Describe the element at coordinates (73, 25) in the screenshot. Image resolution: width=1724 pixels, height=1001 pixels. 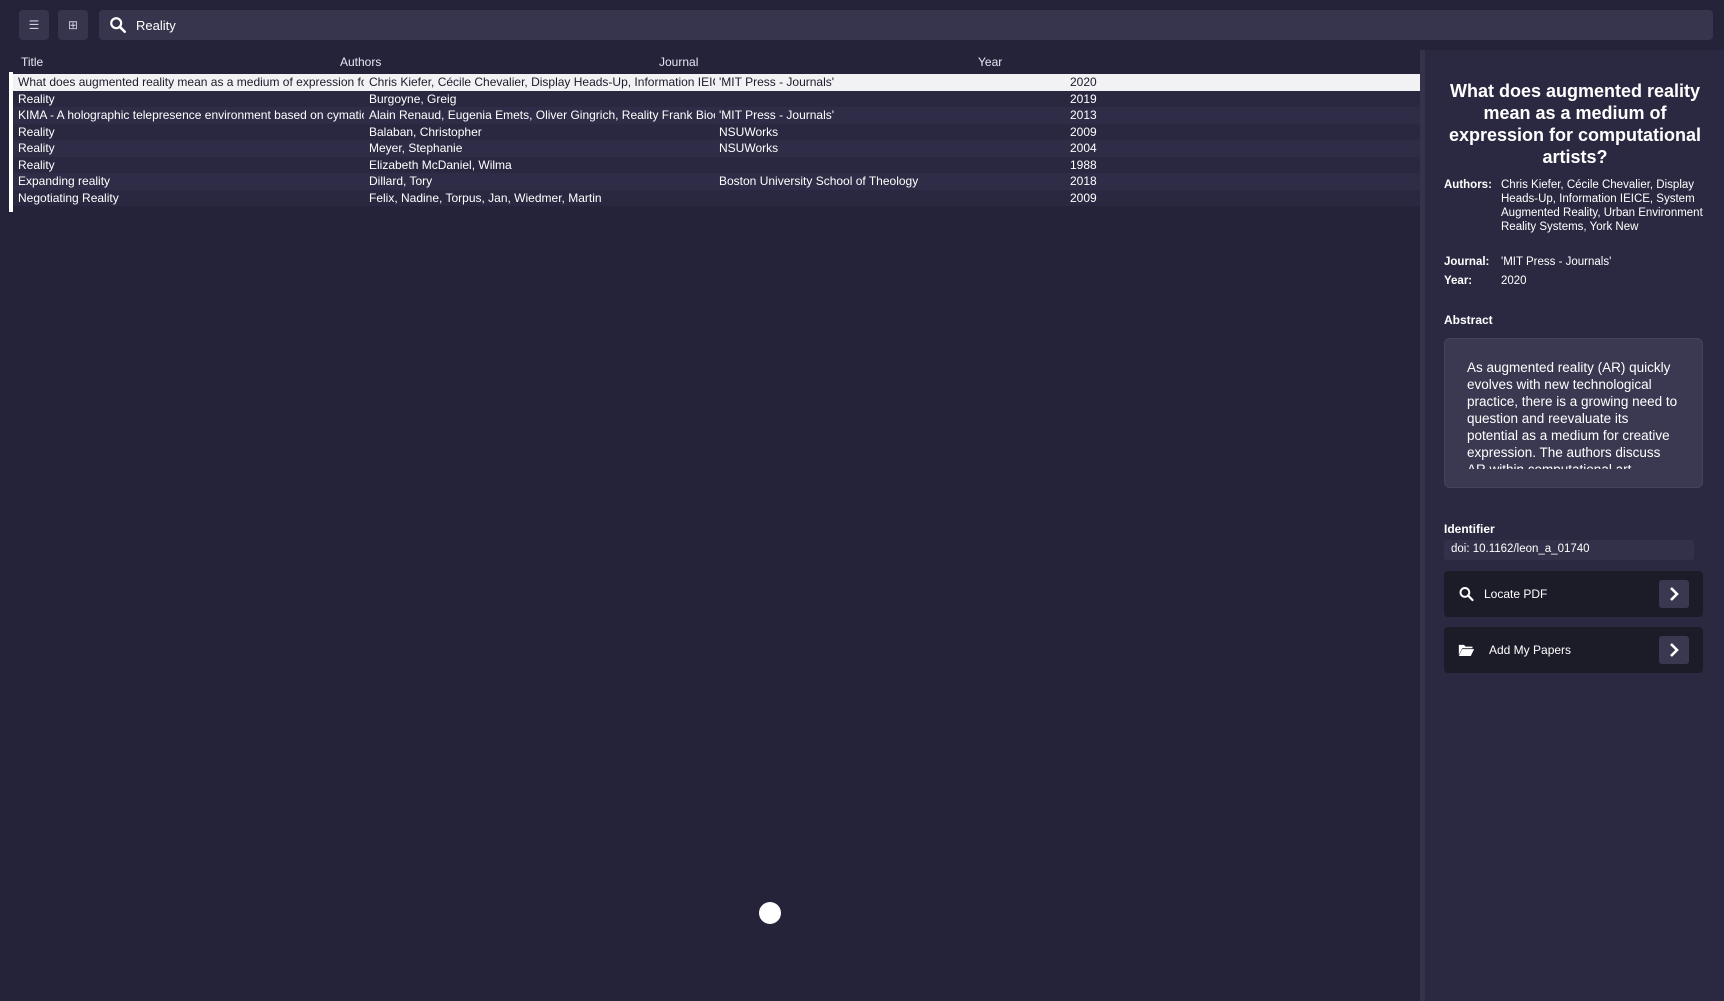
I see `grid-view-icon: ⊞` at that location.